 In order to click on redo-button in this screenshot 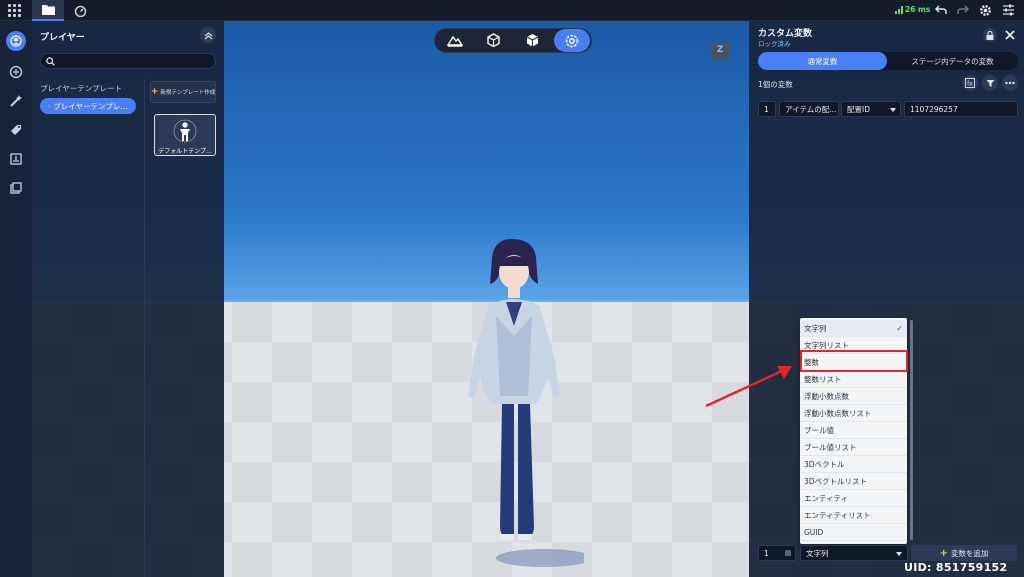, I will do `click(963, 10)`.